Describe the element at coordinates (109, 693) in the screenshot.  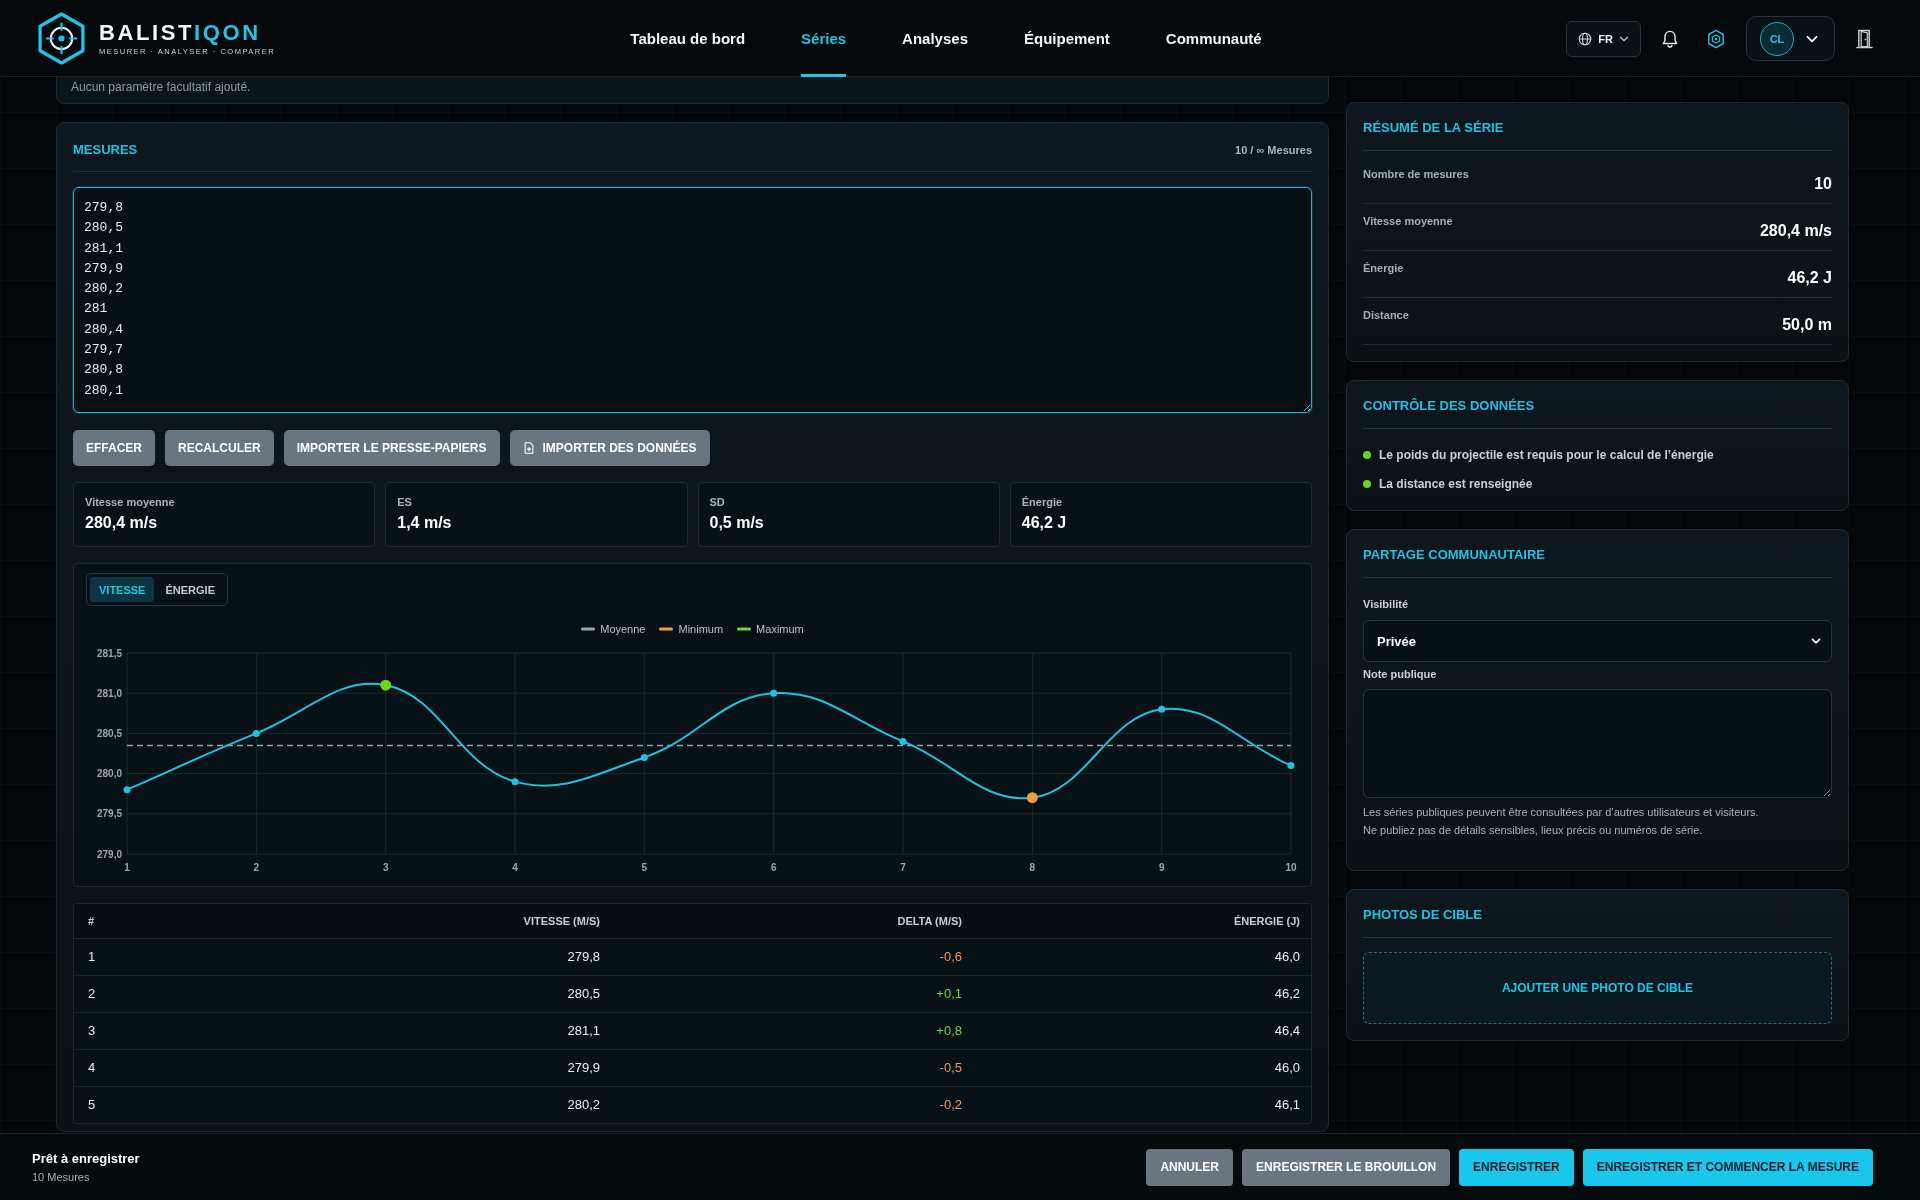
I see `axis-label: 281,0` at that location.